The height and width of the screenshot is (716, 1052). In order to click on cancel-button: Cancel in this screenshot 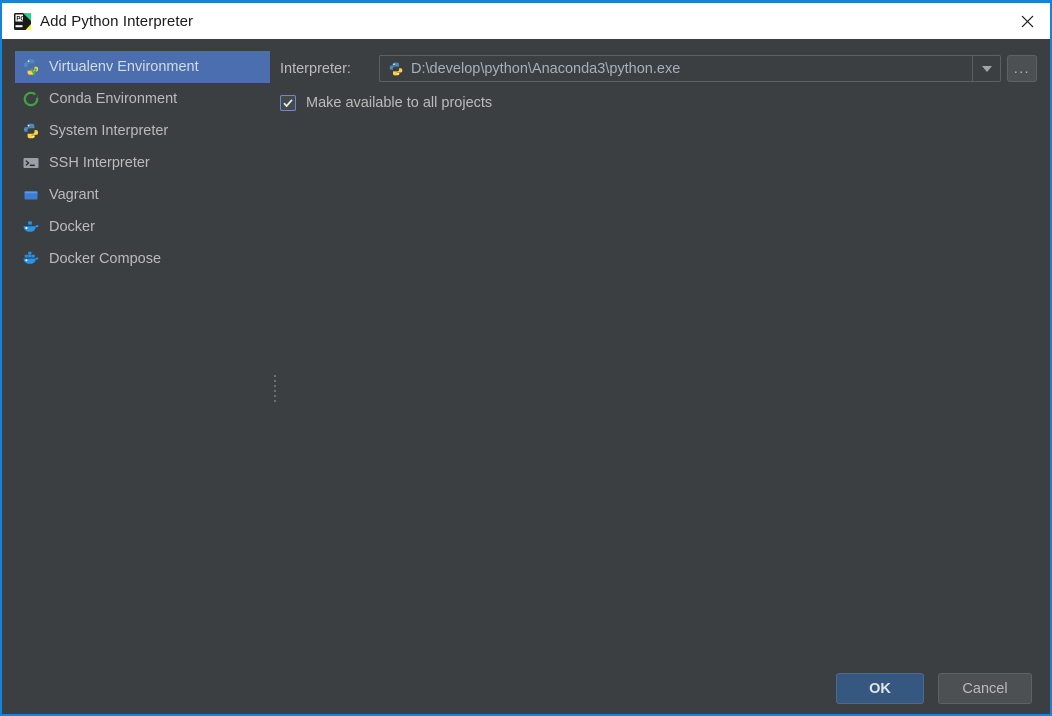, I will do `click(985, 688)`.